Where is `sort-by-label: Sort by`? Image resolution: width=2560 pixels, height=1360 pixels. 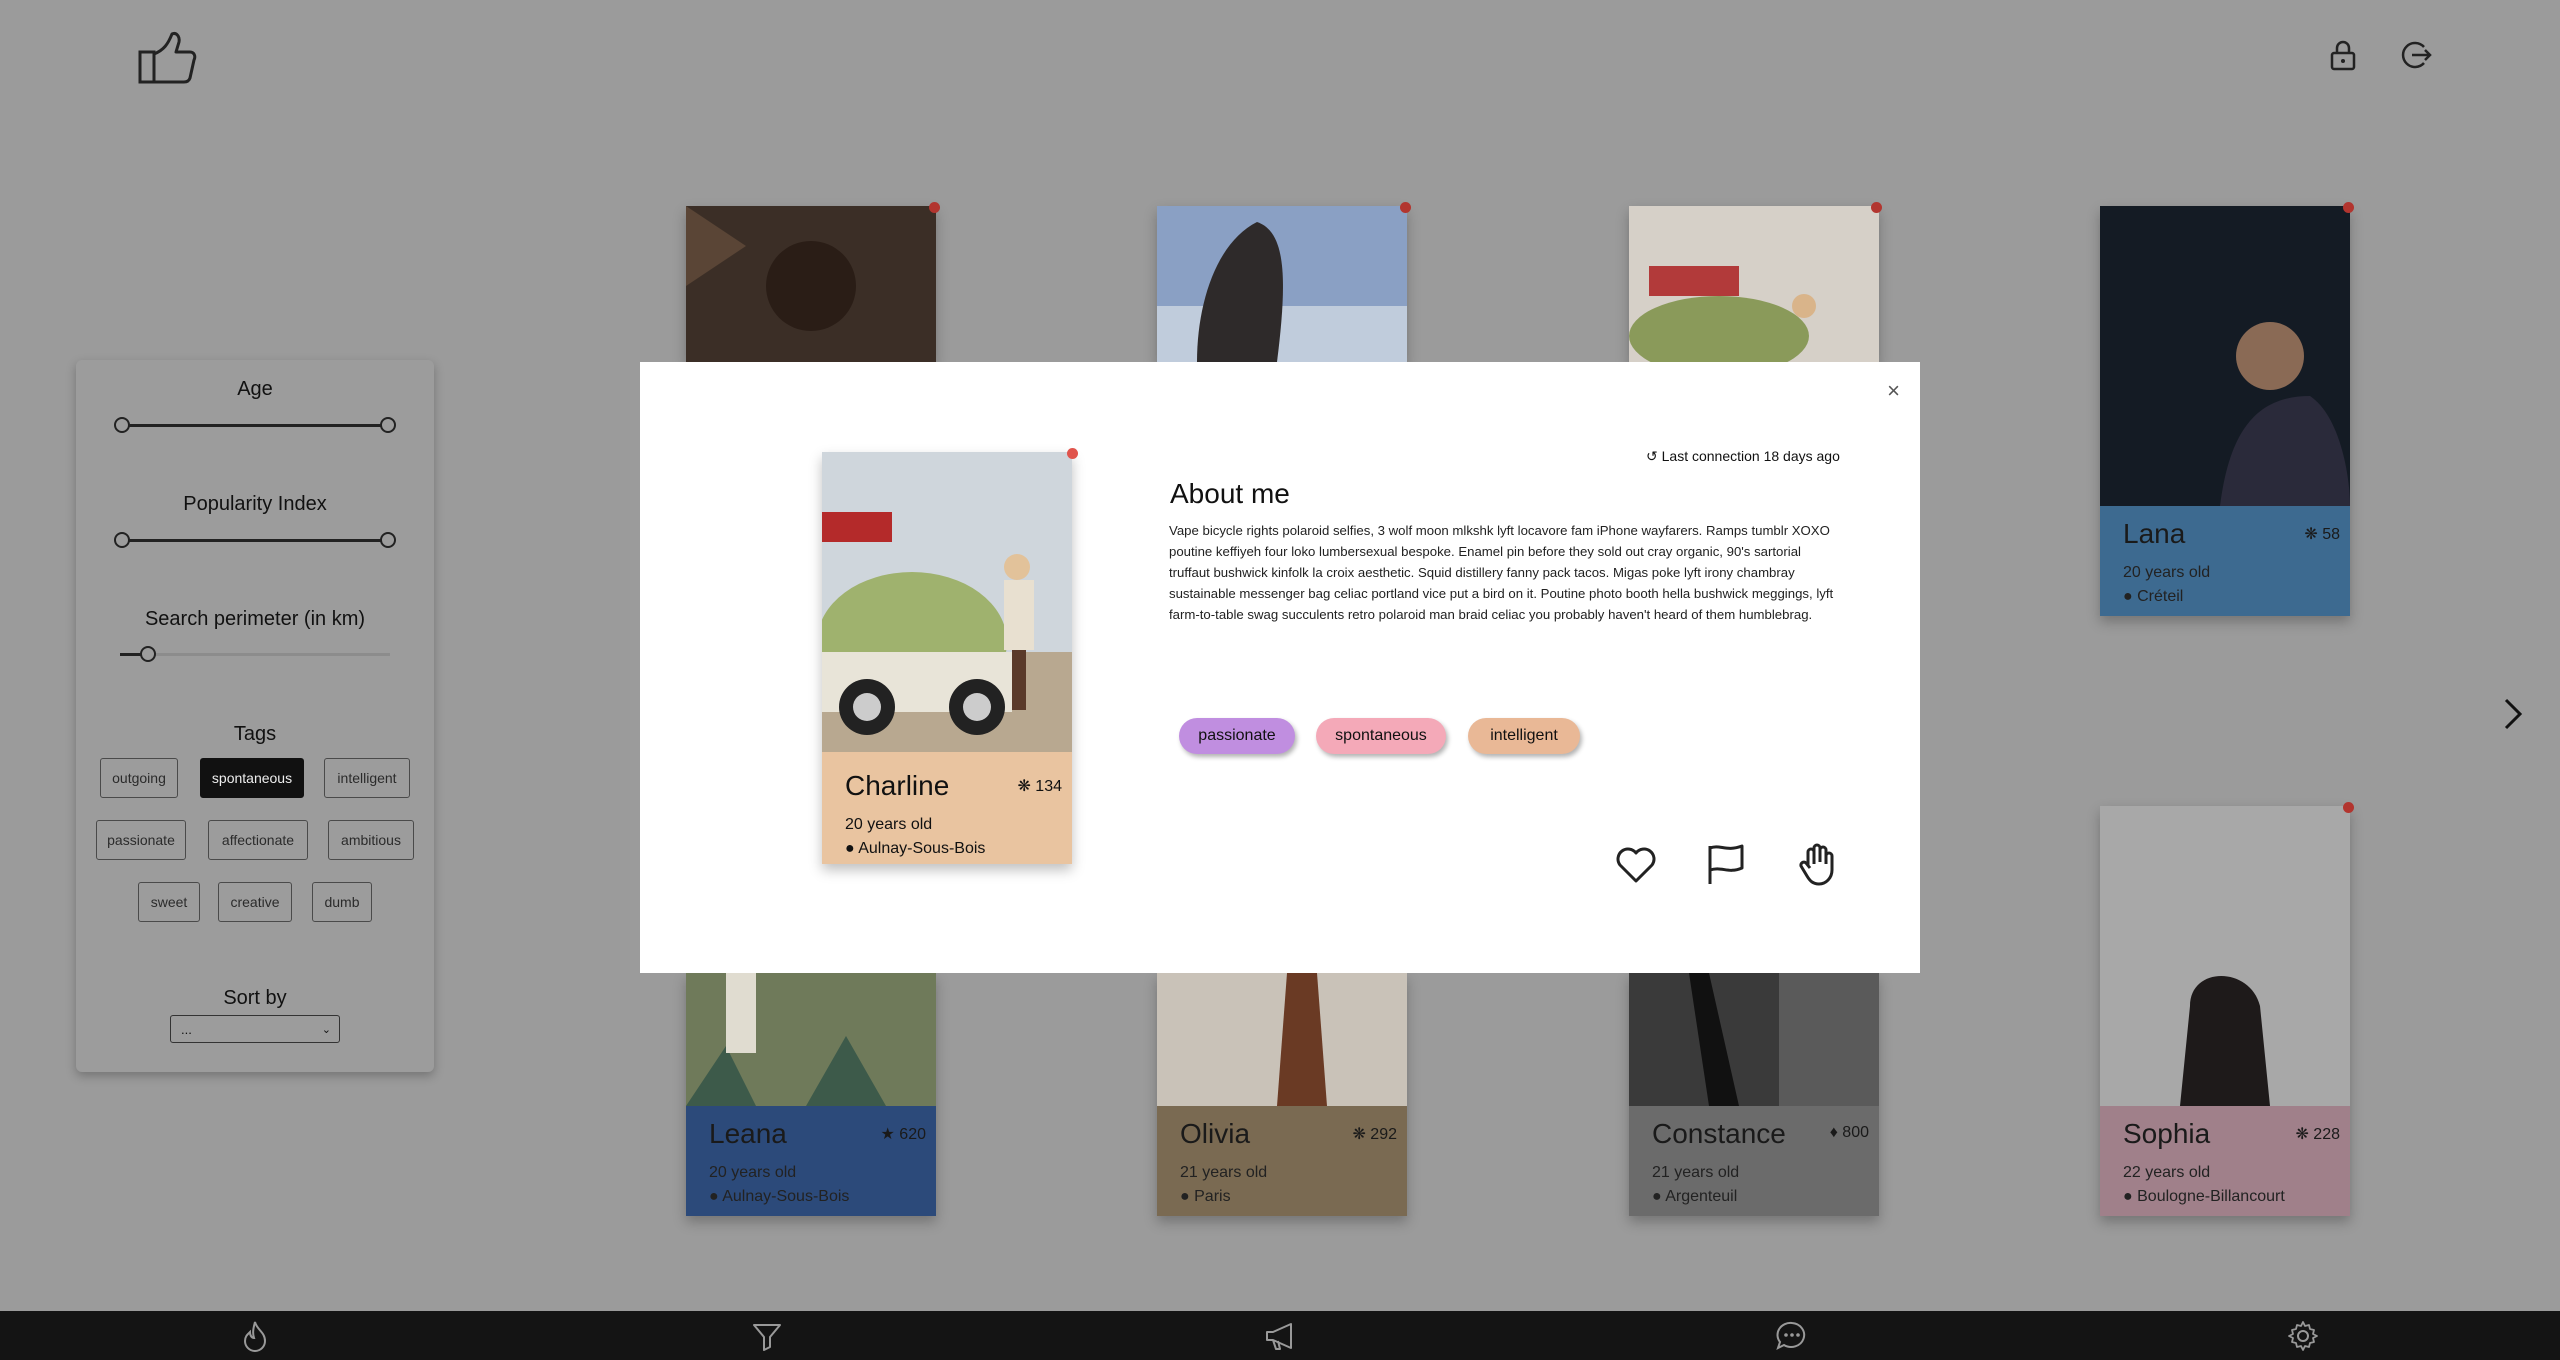 sort-by-label: Sort by is located at coordinates (255, 998).